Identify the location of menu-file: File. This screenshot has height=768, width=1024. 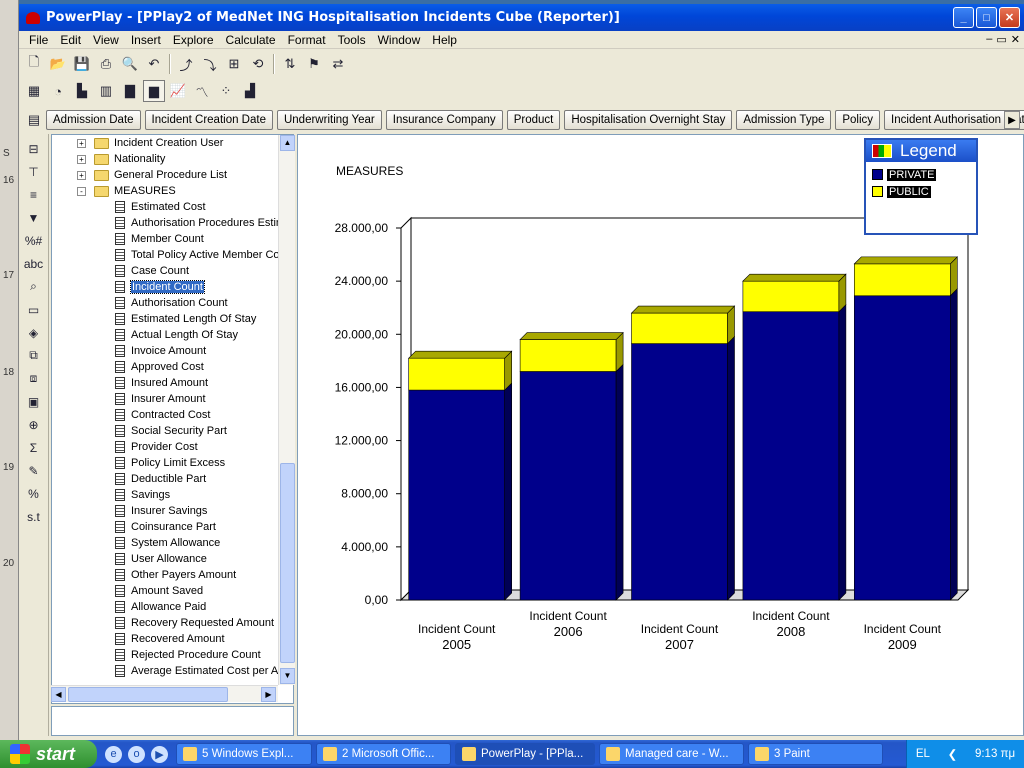
(38, 40).